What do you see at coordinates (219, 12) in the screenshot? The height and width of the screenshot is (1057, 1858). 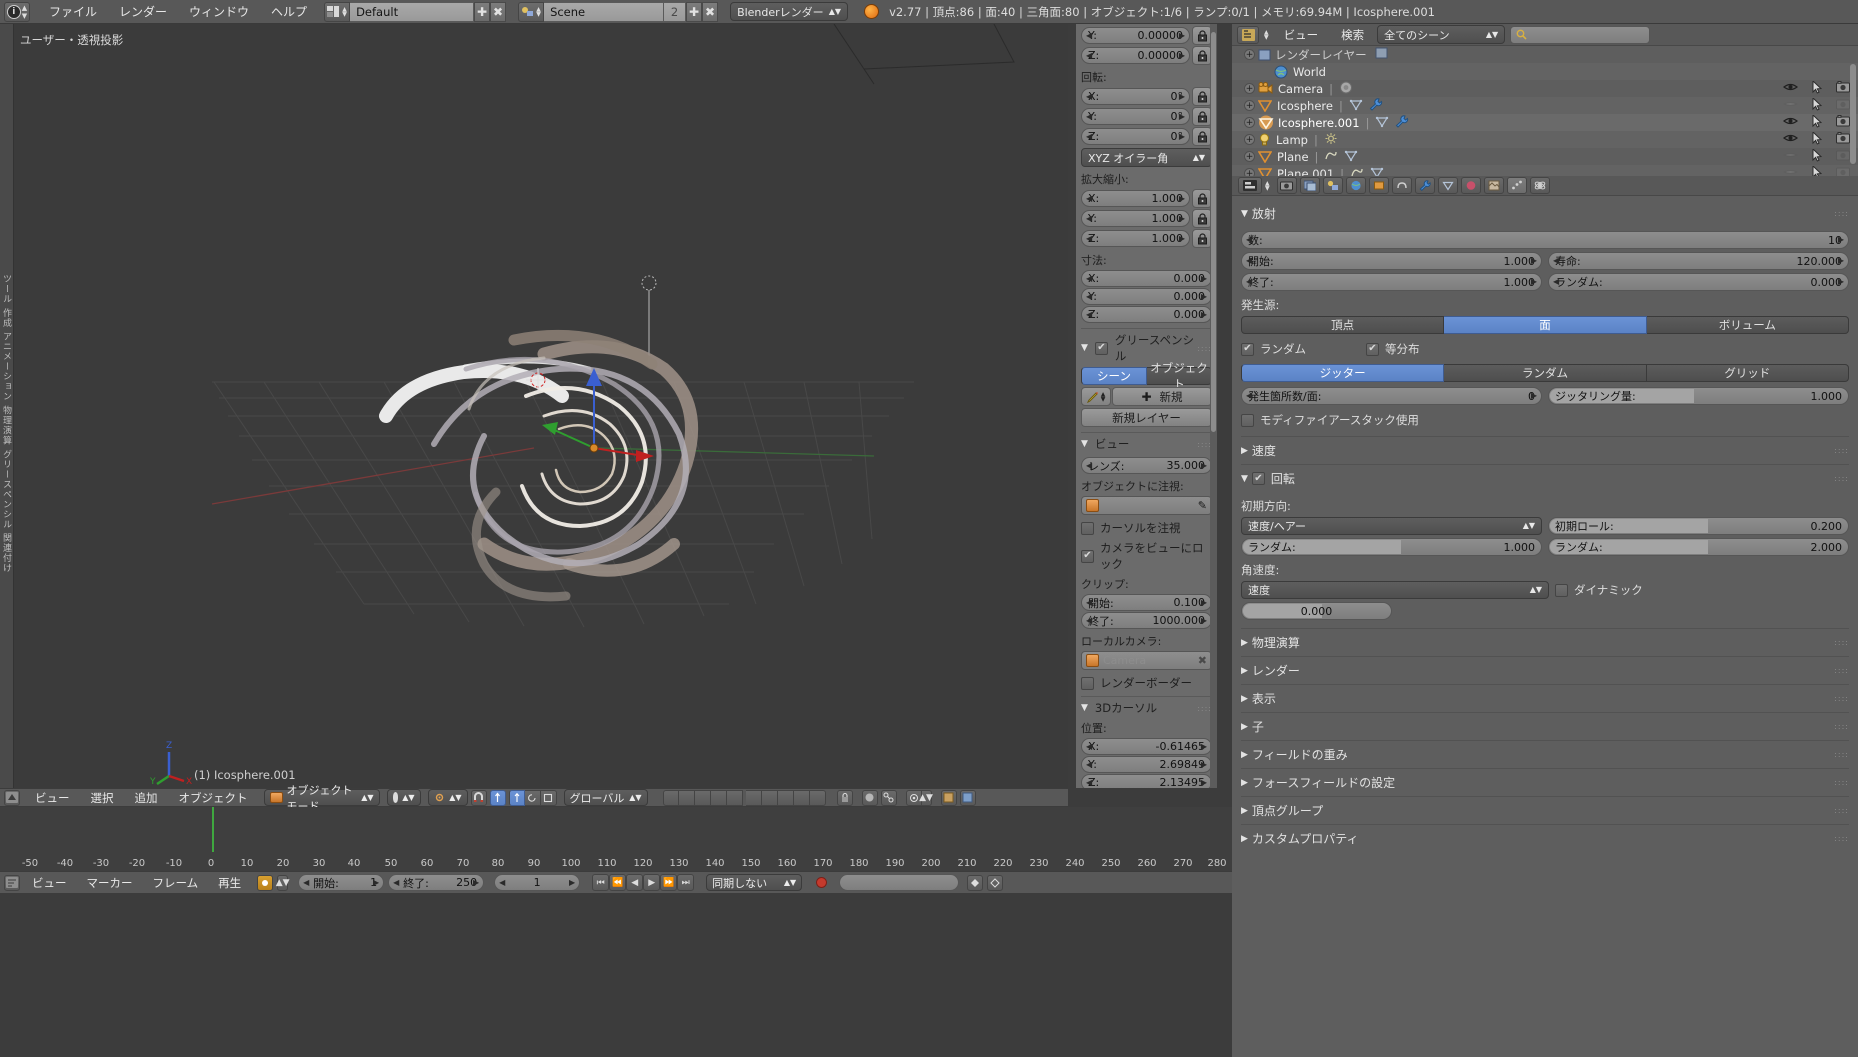 I see `menu-window: ウィンドウ` at bounding box center [219, 12].